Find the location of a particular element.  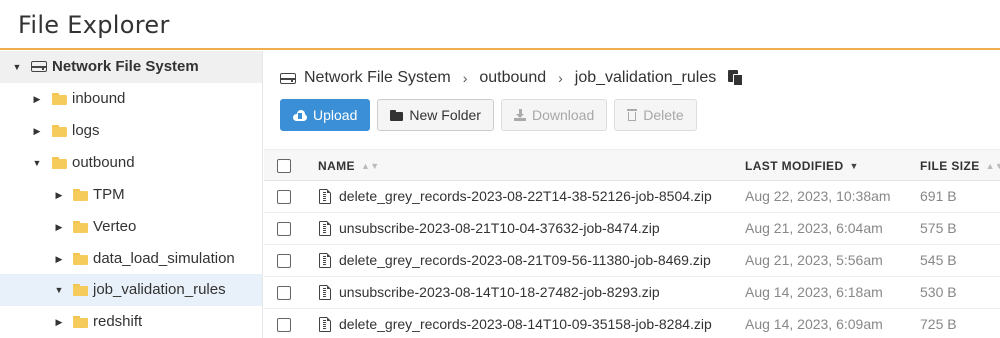

tree-item-verteo: ▶ Verteo is located at coordinates (131, 227).